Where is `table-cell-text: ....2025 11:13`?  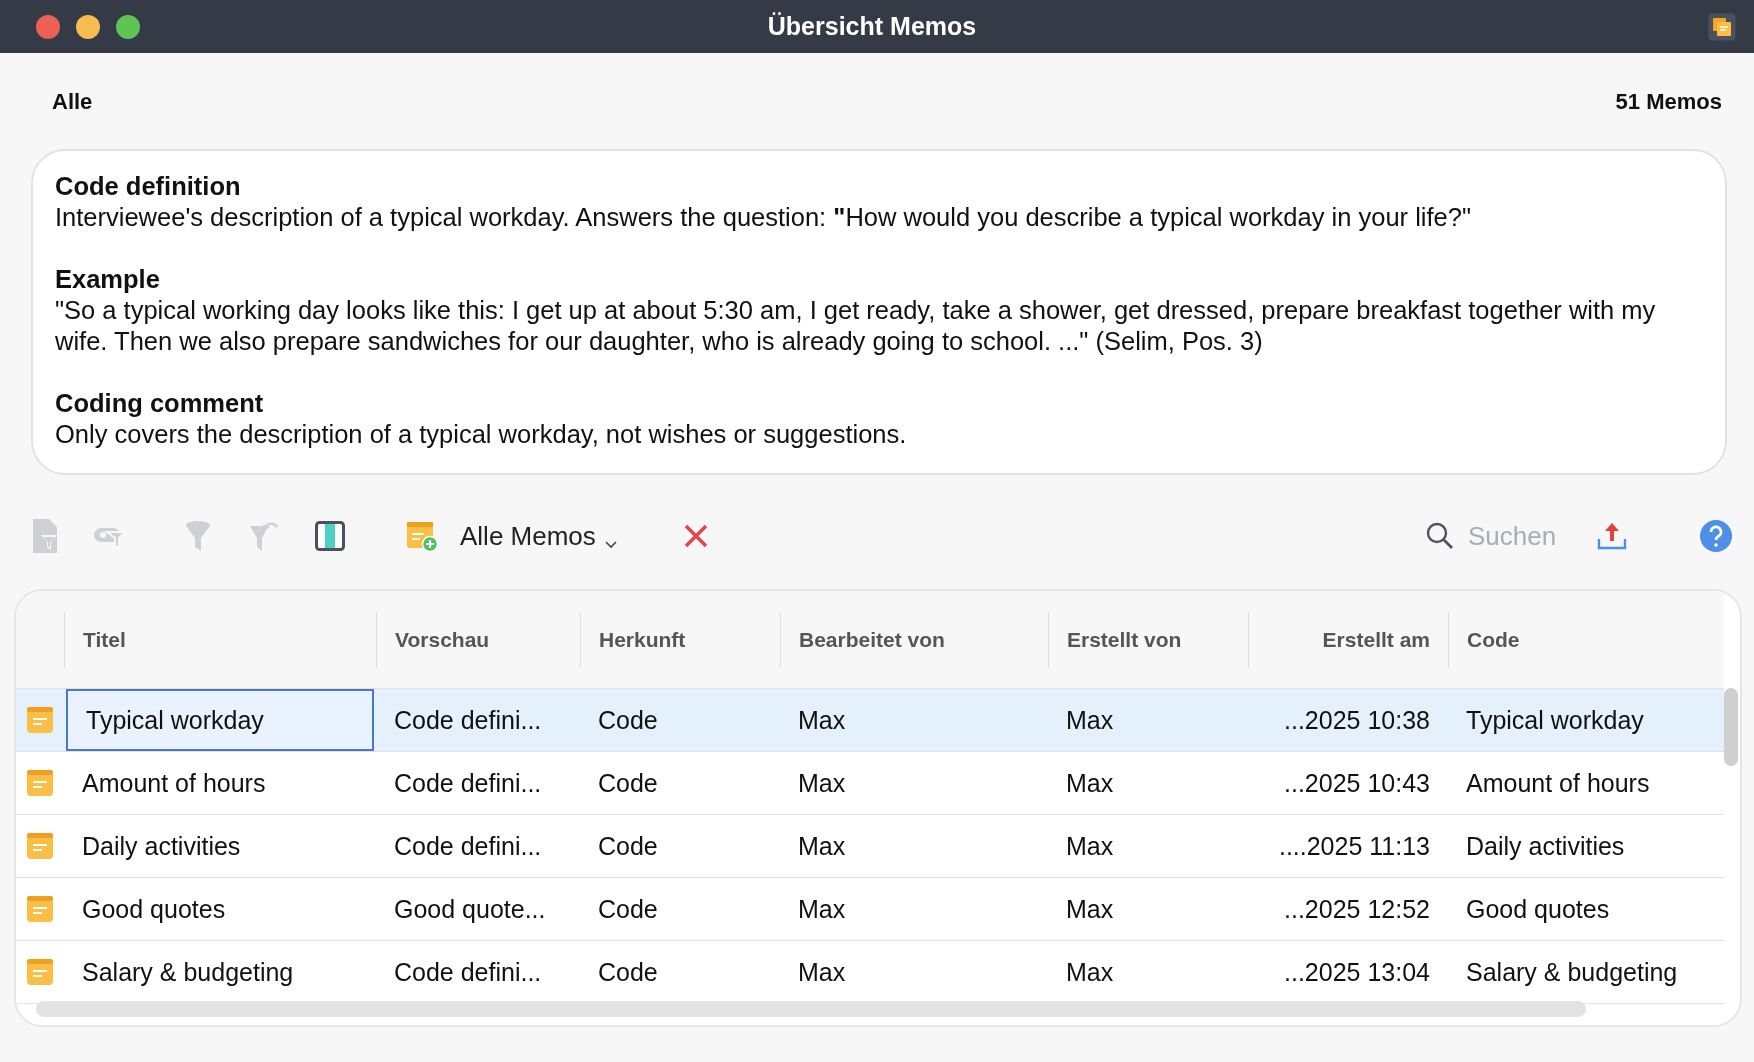
table-cell-text: ....2025 11:13 is located at coordinates (1354, 846).